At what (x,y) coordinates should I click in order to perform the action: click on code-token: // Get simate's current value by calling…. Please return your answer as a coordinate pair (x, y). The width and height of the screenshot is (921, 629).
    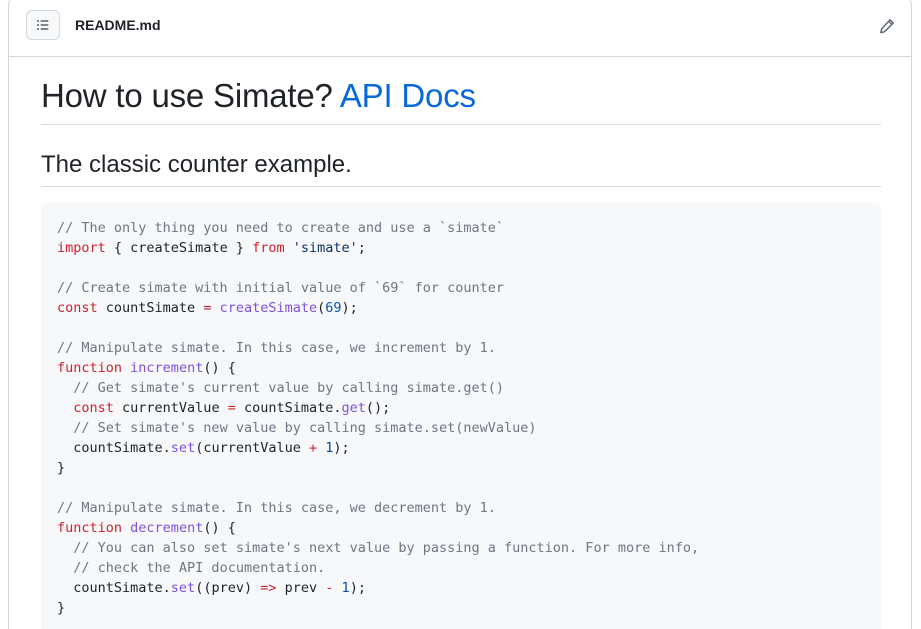
    Looking at the image, I should click on (289, 388).